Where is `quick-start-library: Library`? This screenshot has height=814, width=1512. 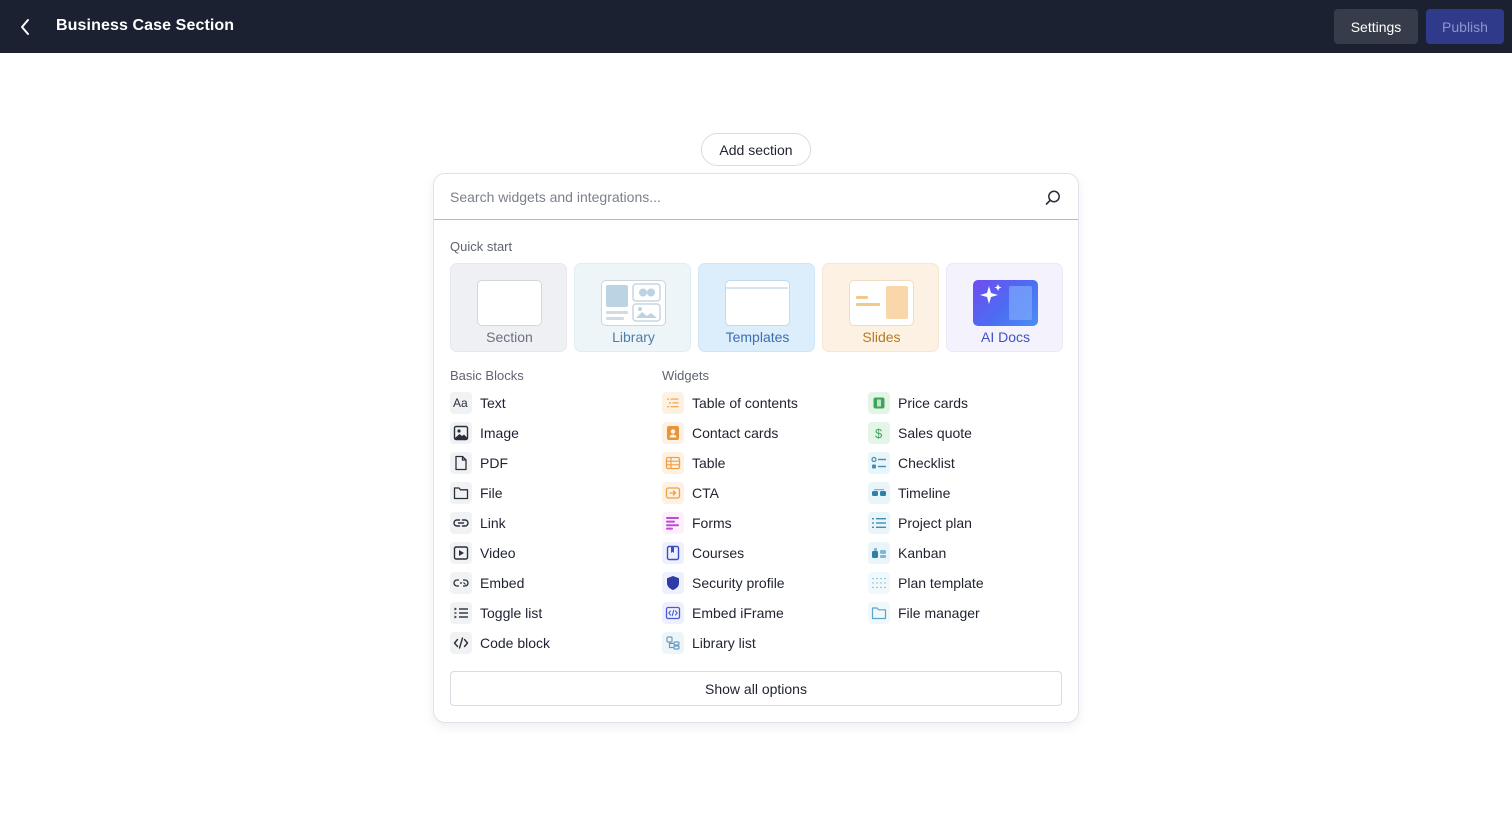 quick-start-library: Library is located at coordinates (632, 307).